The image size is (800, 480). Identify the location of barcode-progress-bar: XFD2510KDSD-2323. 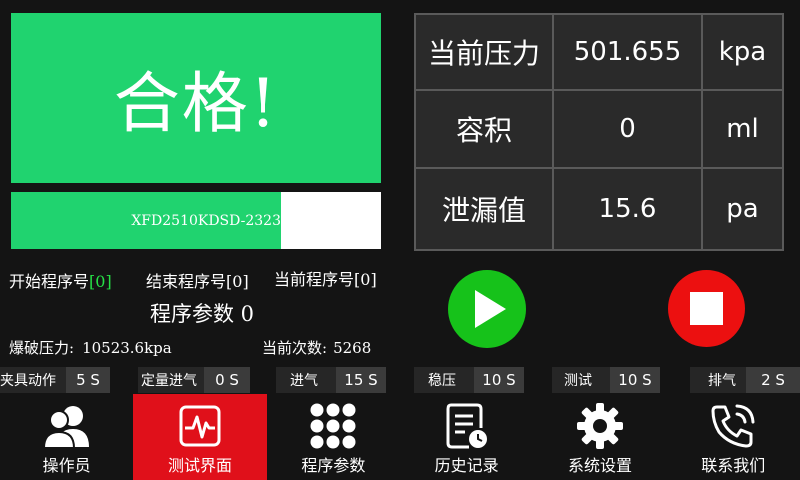
(196, 220).